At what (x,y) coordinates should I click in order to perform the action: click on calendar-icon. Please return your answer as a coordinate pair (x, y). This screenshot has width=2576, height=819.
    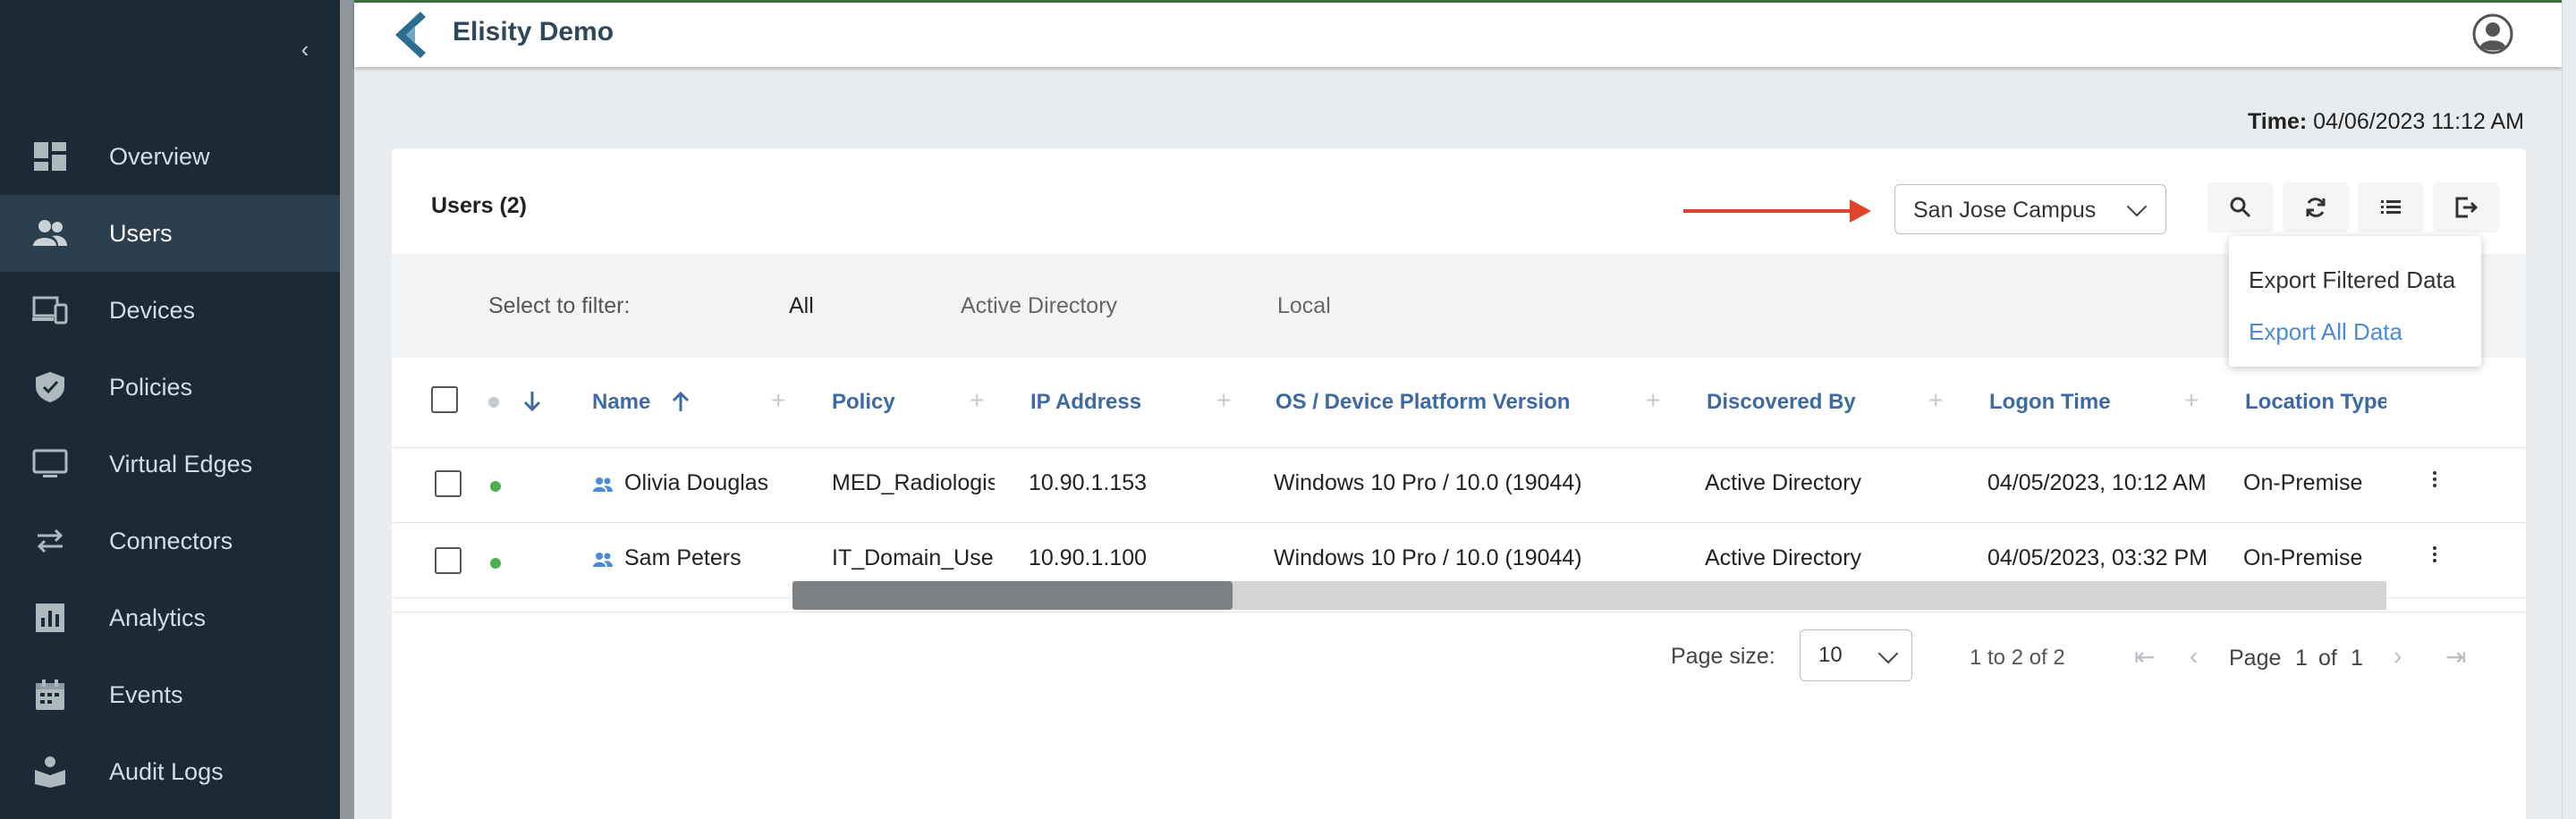
    Looking at the image, I should click on (50, 695).